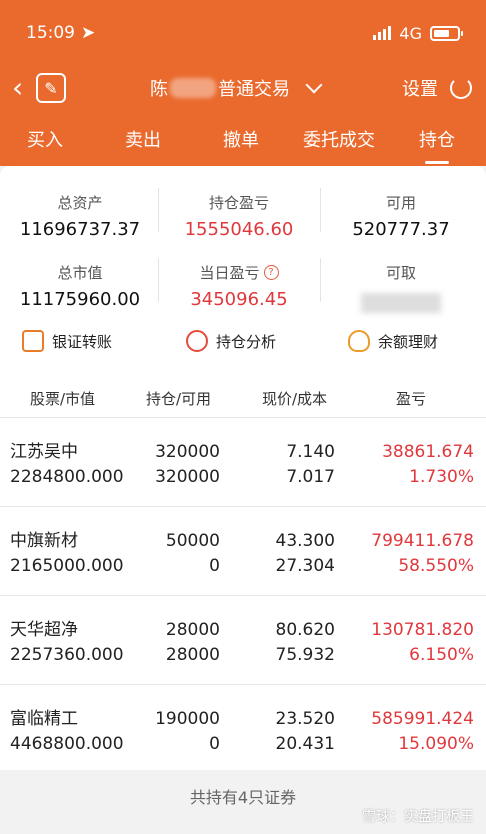  What do you see at coordinates (400, 203) in the screenshot?
I see `available-label: 可用` at bounding box center [400, 203].